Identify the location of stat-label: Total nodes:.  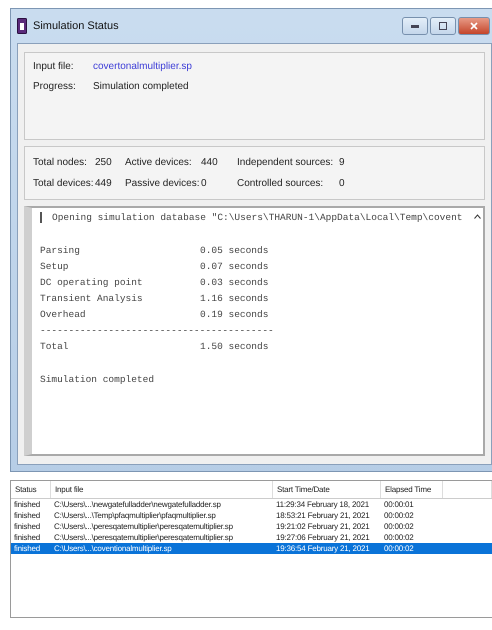
(60, 162).